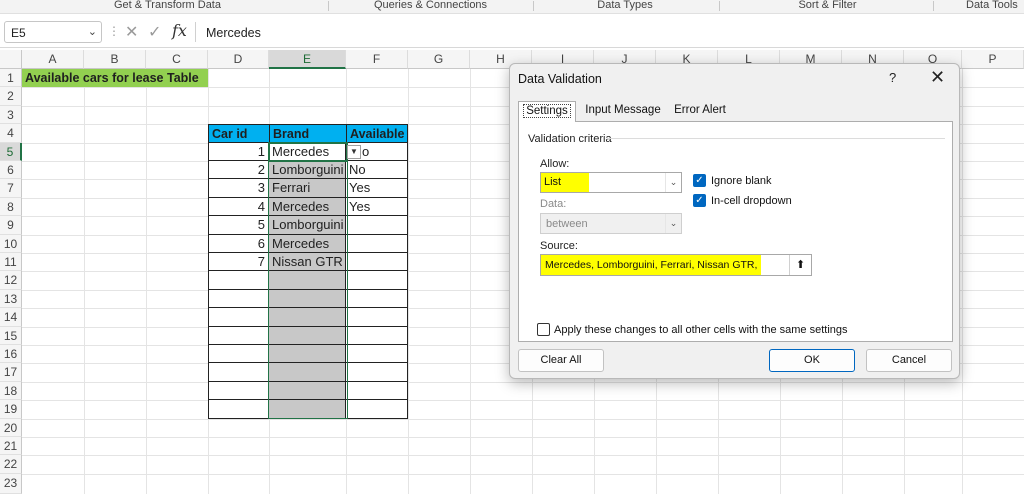  What do you see at coordinates (11, 78) in the screenshot?
I see `row-header-1: 1` at bounding box center [11, 78].